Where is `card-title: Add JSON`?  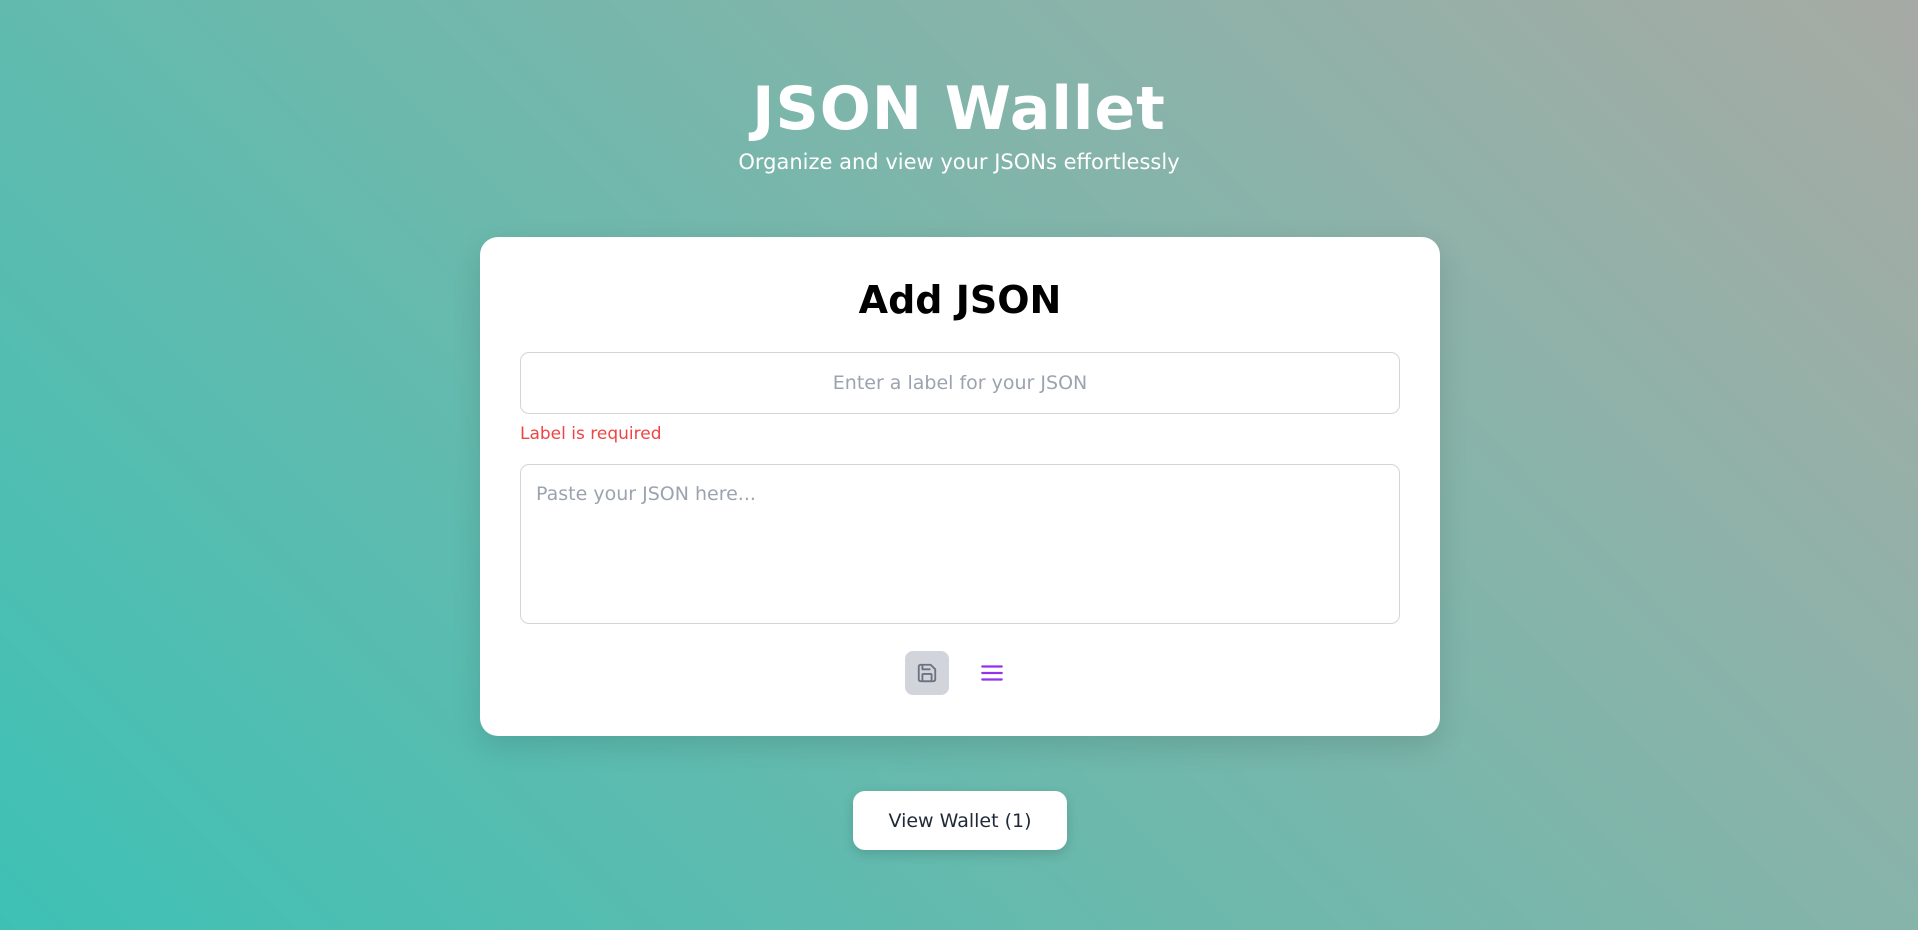
card-title: Add JSON is located at coordinates (960, 300).